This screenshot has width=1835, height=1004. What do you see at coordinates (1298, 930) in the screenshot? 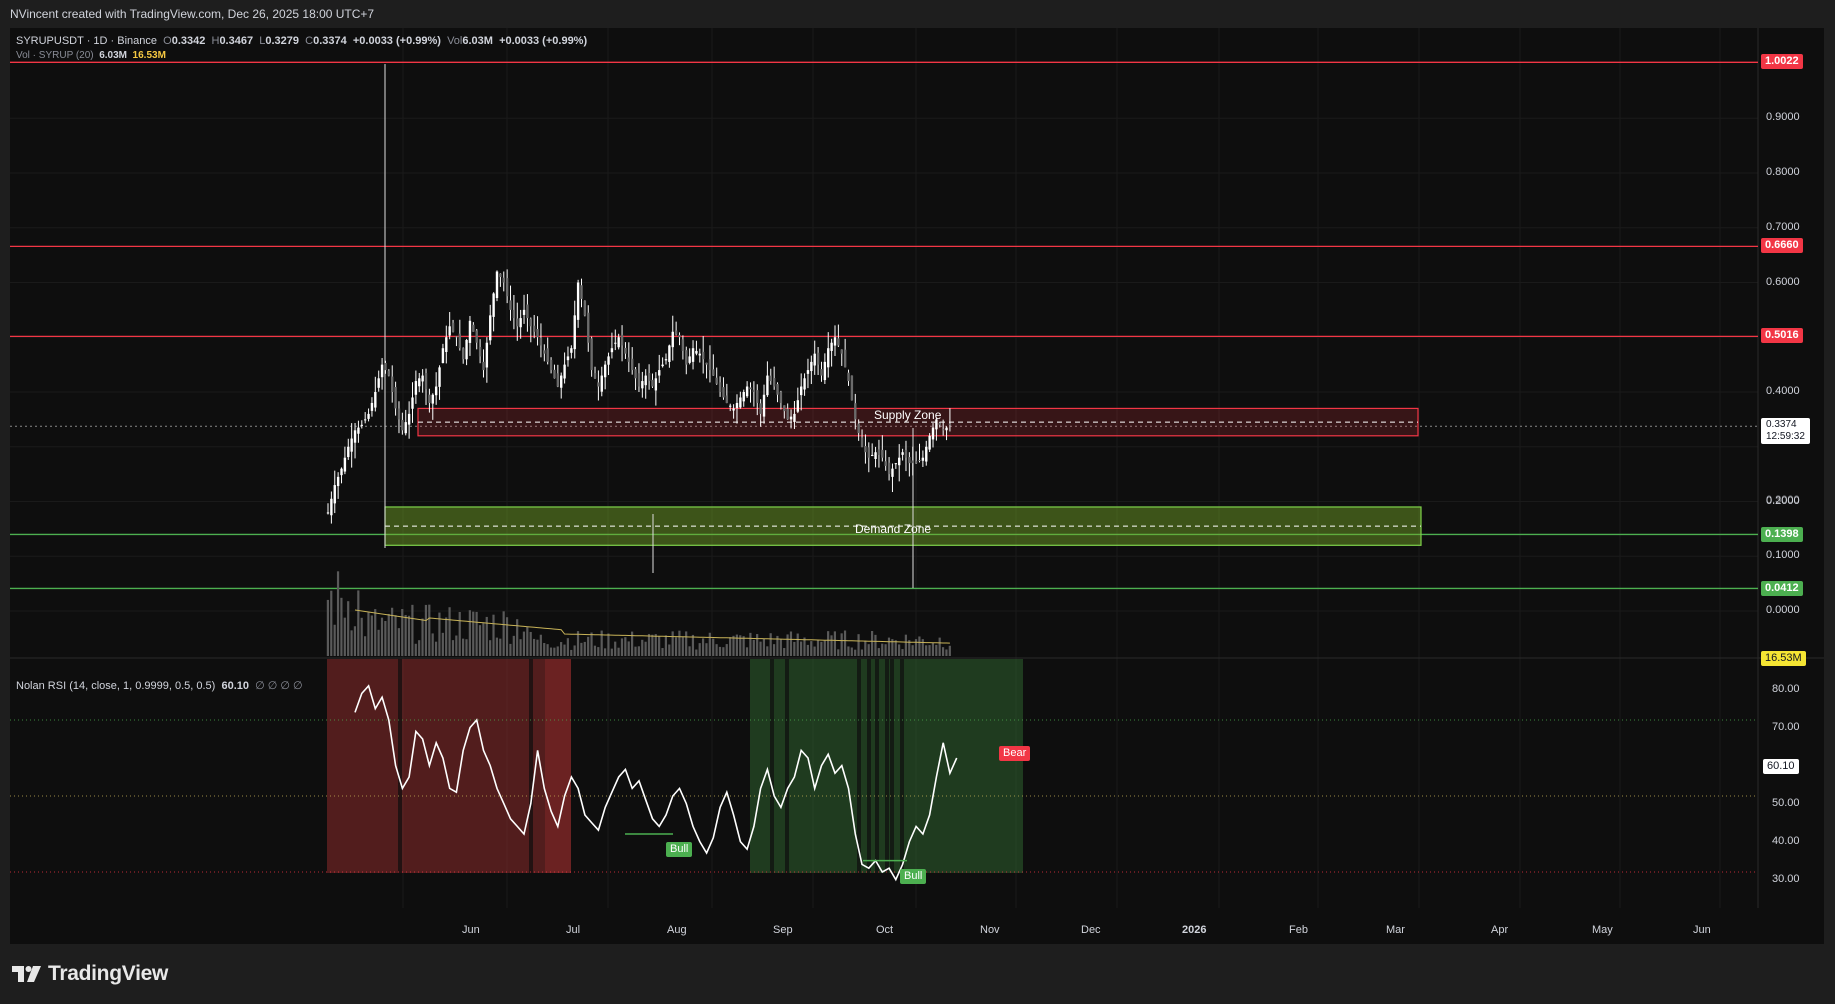
I see `time-axis-label: Feb` at bounding box center [1298, 930].